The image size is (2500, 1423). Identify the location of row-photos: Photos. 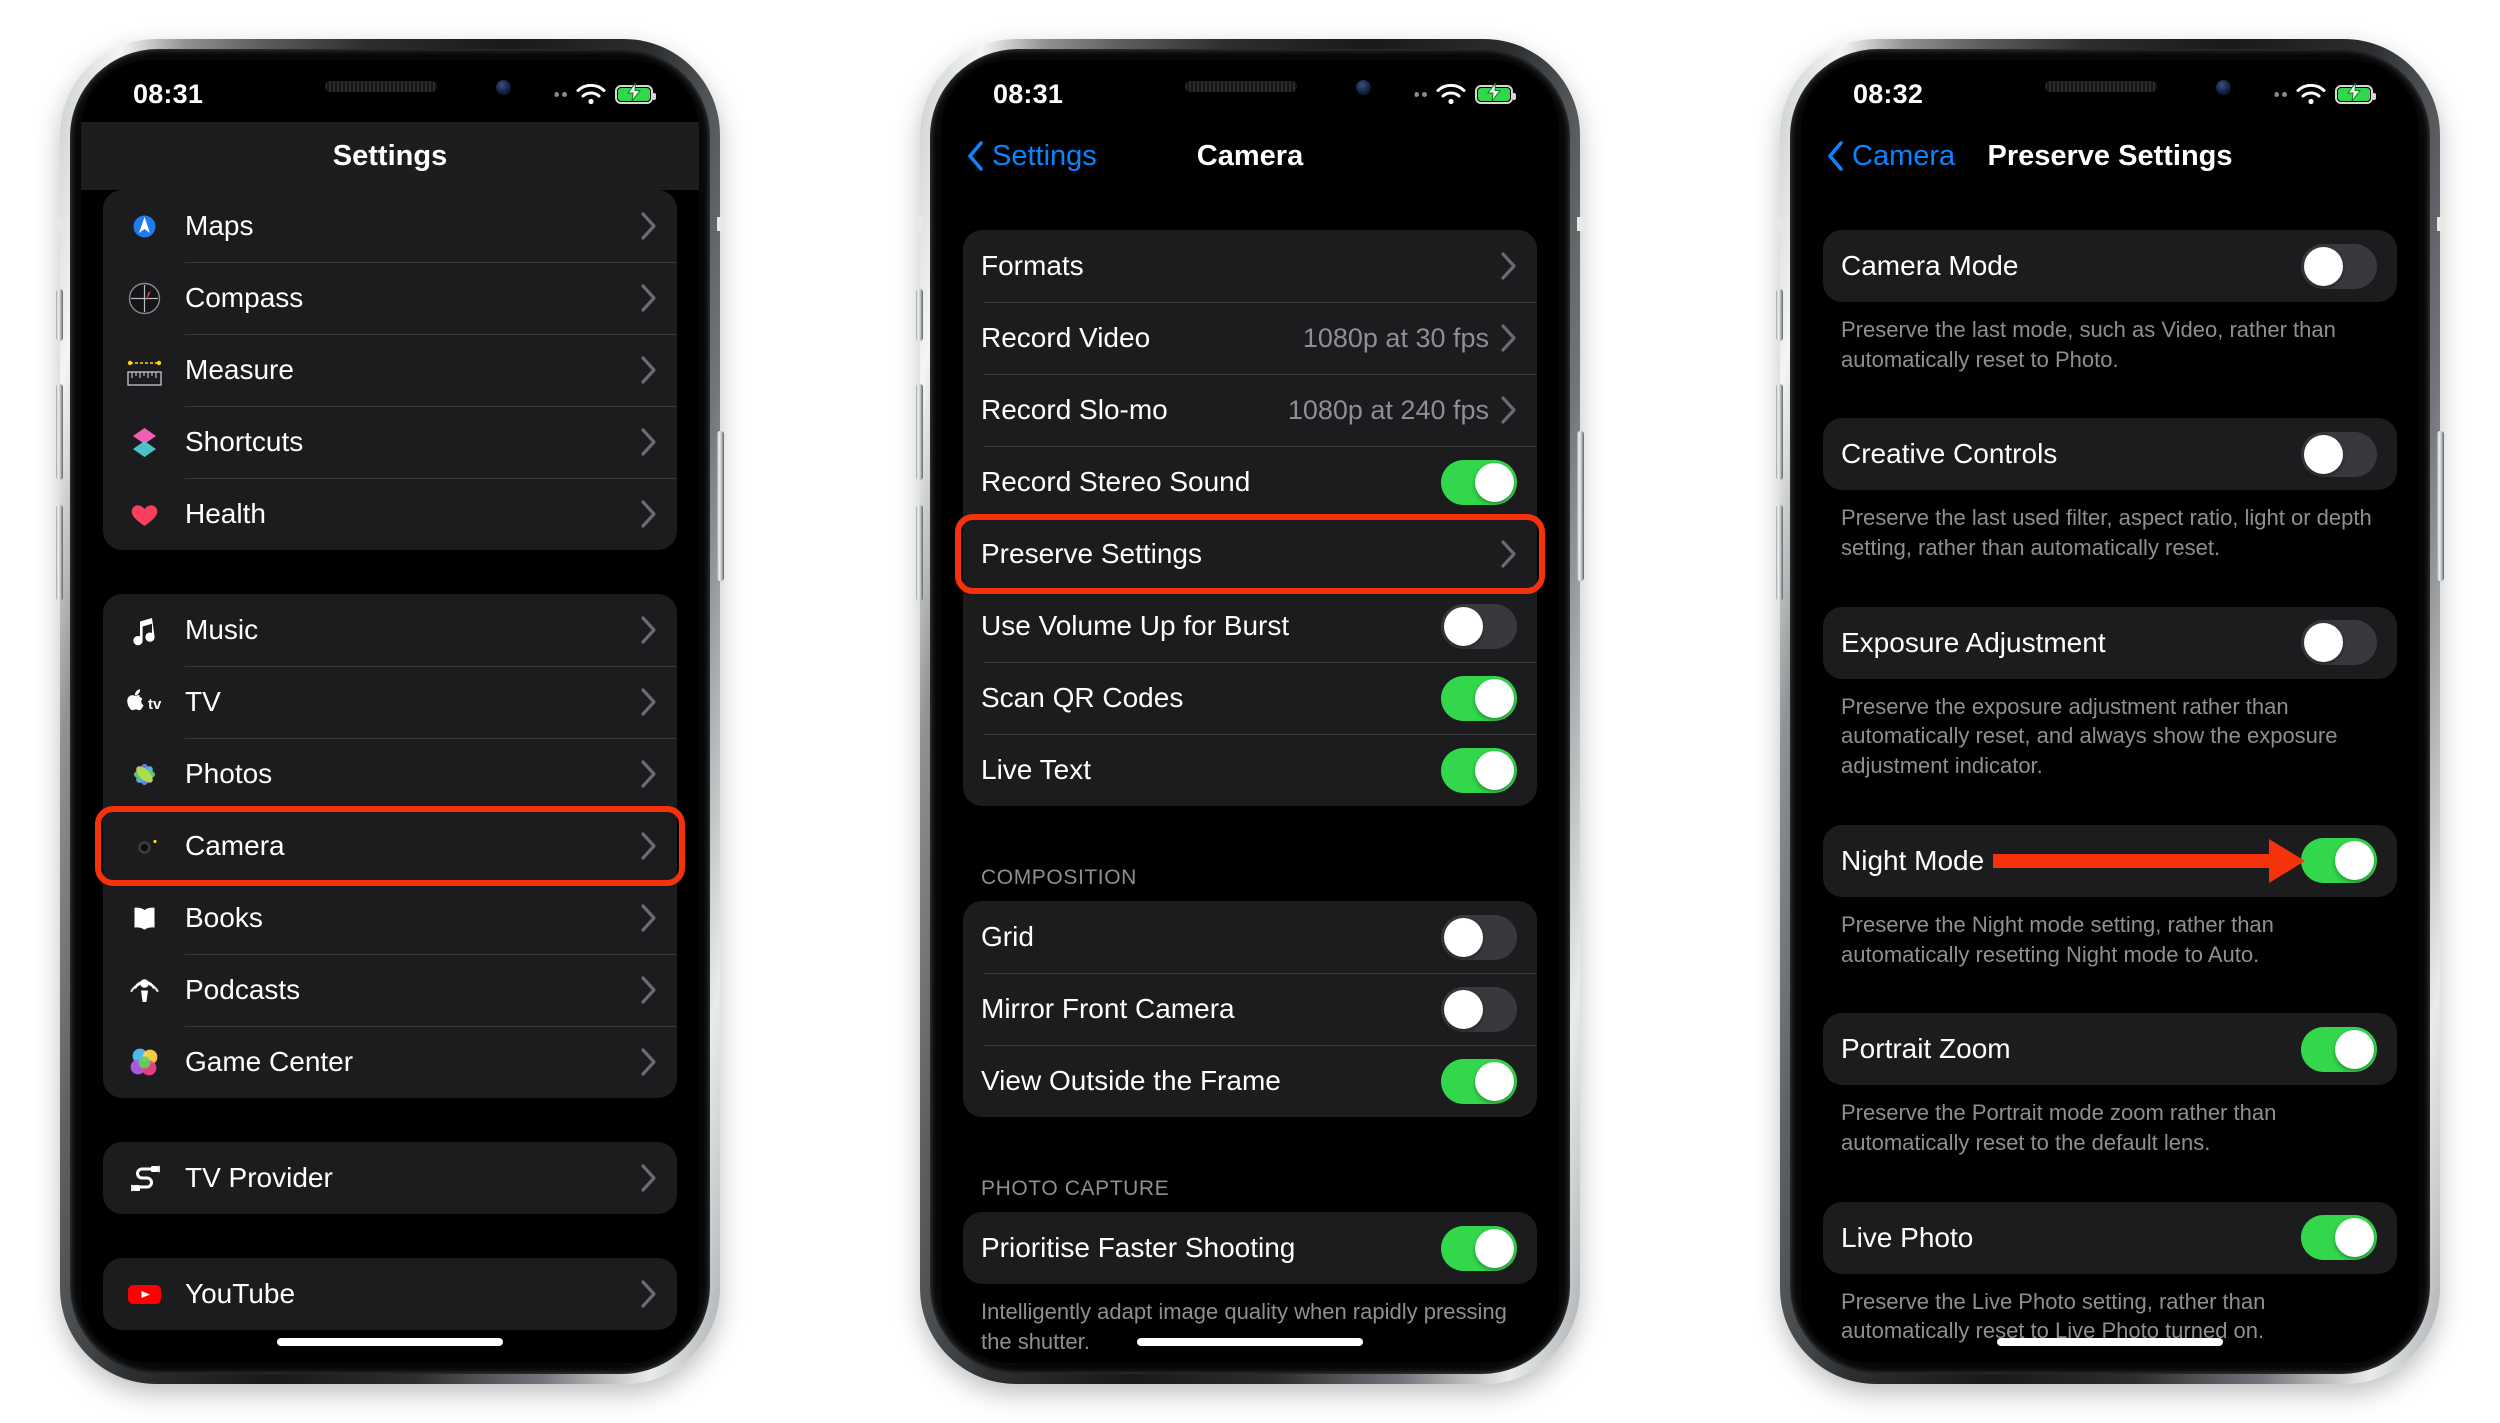
(390, 774).